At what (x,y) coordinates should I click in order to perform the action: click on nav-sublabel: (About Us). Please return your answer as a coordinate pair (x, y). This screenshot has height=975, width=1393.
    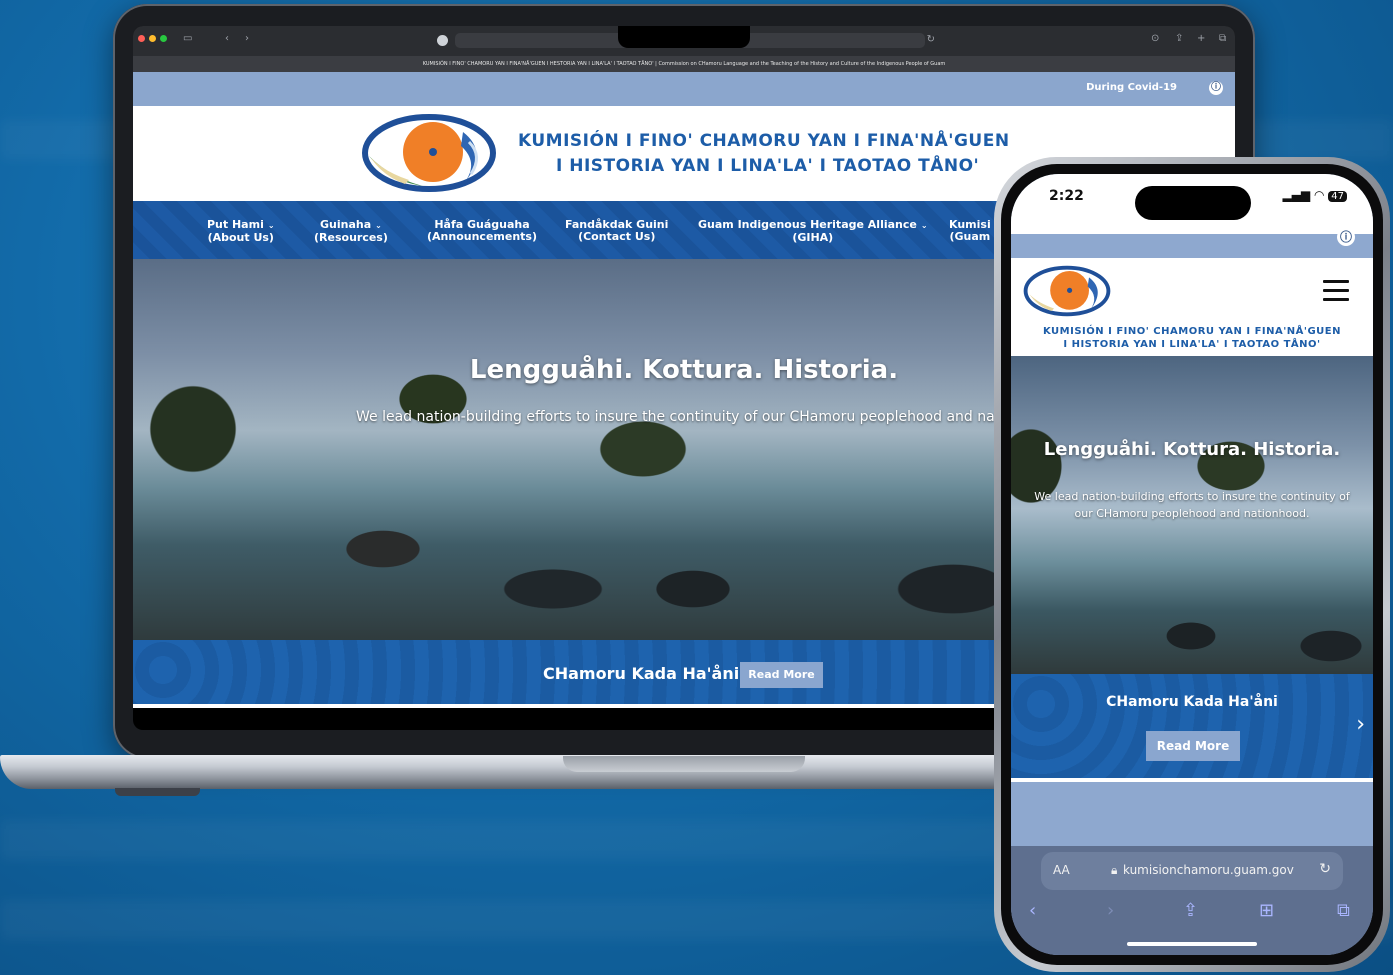
    Looking at the image, I should click on (240, 237).